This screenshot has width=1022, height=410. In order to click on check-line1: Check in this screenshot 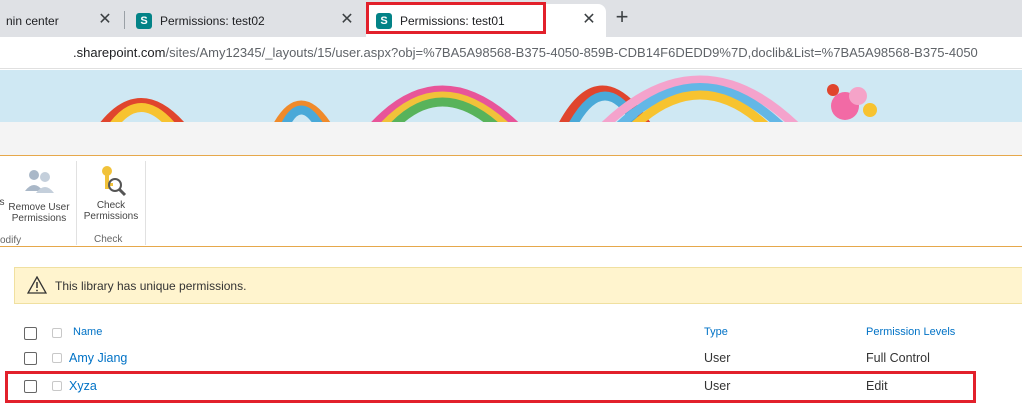, I will do `click(111, 205)`.